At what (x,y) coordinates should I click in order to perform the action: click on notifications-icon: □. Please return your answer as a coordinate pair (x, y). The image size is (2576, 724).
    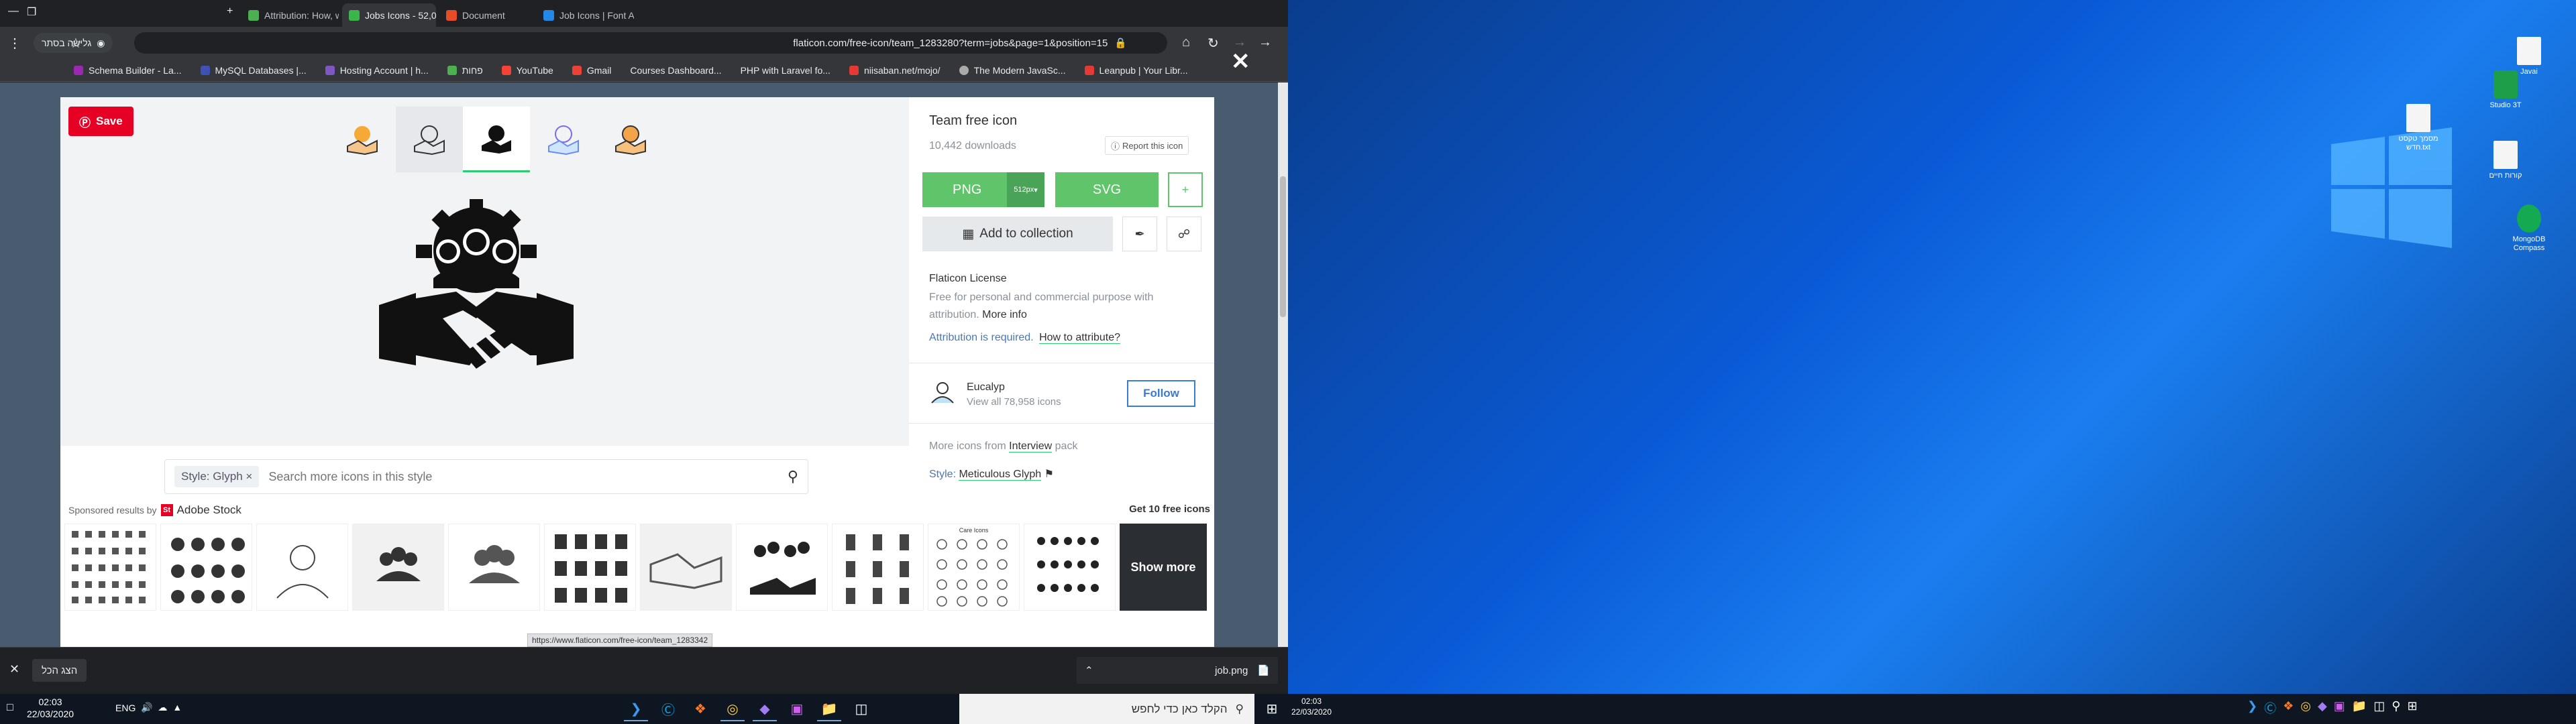
    Looking at the image, I should click on (10, 708).